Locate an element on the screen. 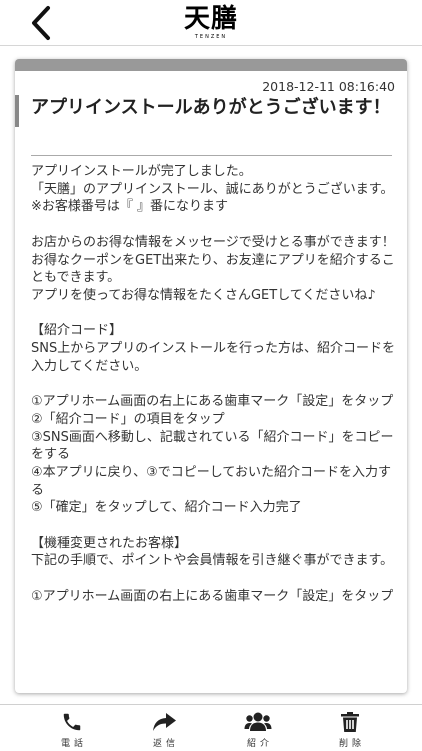  app-logo: 天膳 TENZEN is located at coordinates (211, 24).